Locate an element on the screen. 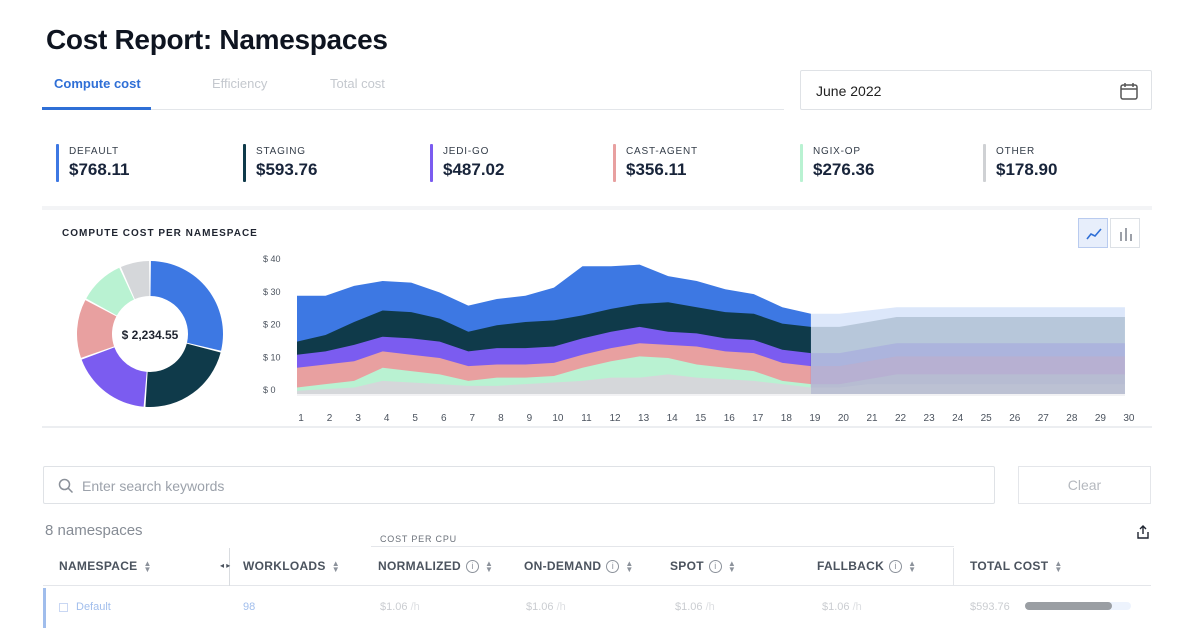 Image resolution: width=1200 pixels, height=628 pixels. column-label: WORKLOADS is located at coordinates (284, 566).